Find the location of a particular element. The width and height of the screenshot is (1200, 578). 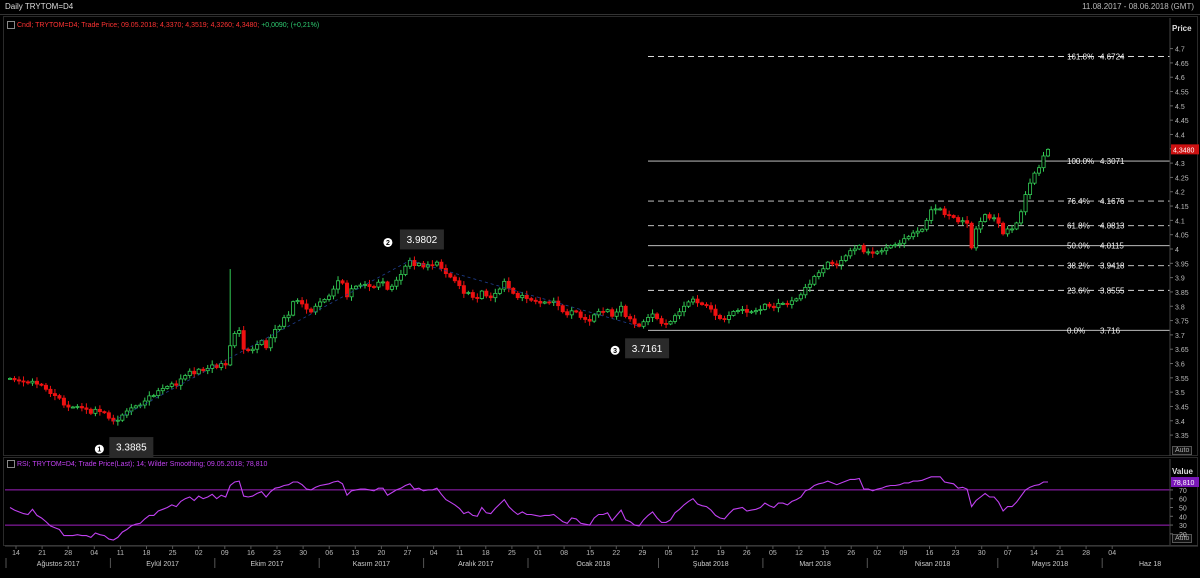

x-tick-label: 05 is located at coordinates (669, 553).